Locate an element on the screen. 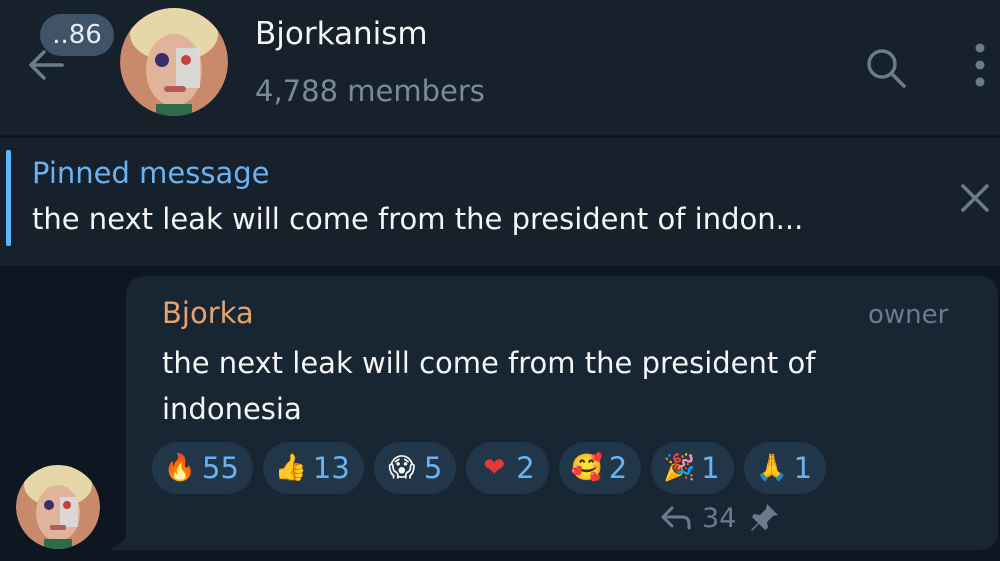 The image size is (1000, 561). scream-face-icon: 😱 is located at coordinates (402, 468).